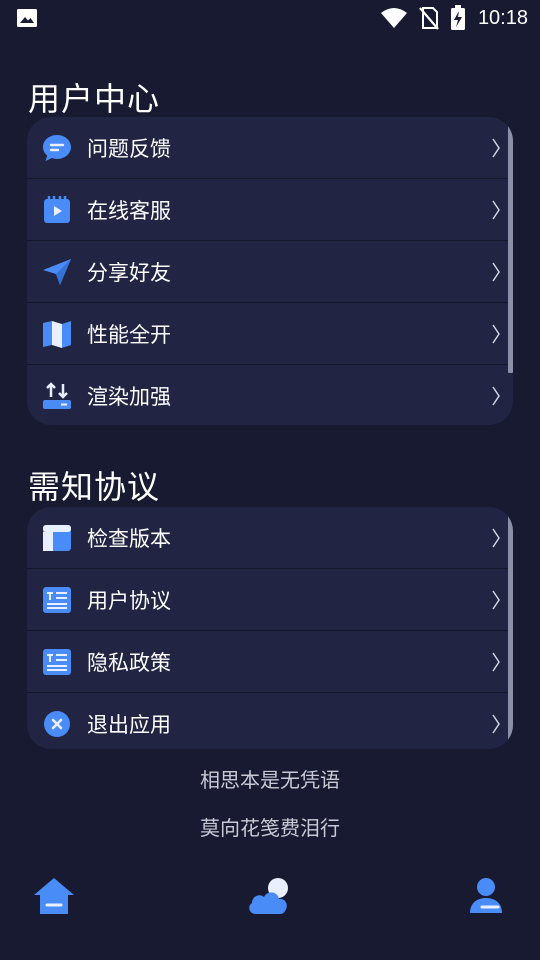 The width and height of the screenshot is (540, 960). Describe the element at coordinates (57, 538) in the screenshot. I see `layout-panel-icon` at that location.